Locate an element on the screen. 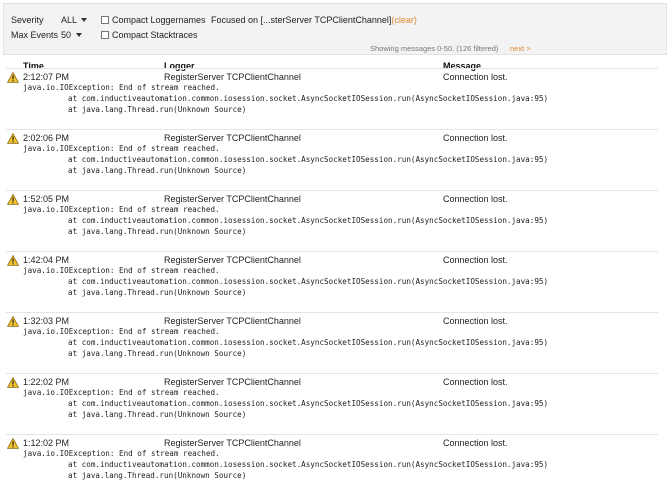 The image size is (671, 499). compact-stacktraces-checkbox is located at coordinates (105, 35).